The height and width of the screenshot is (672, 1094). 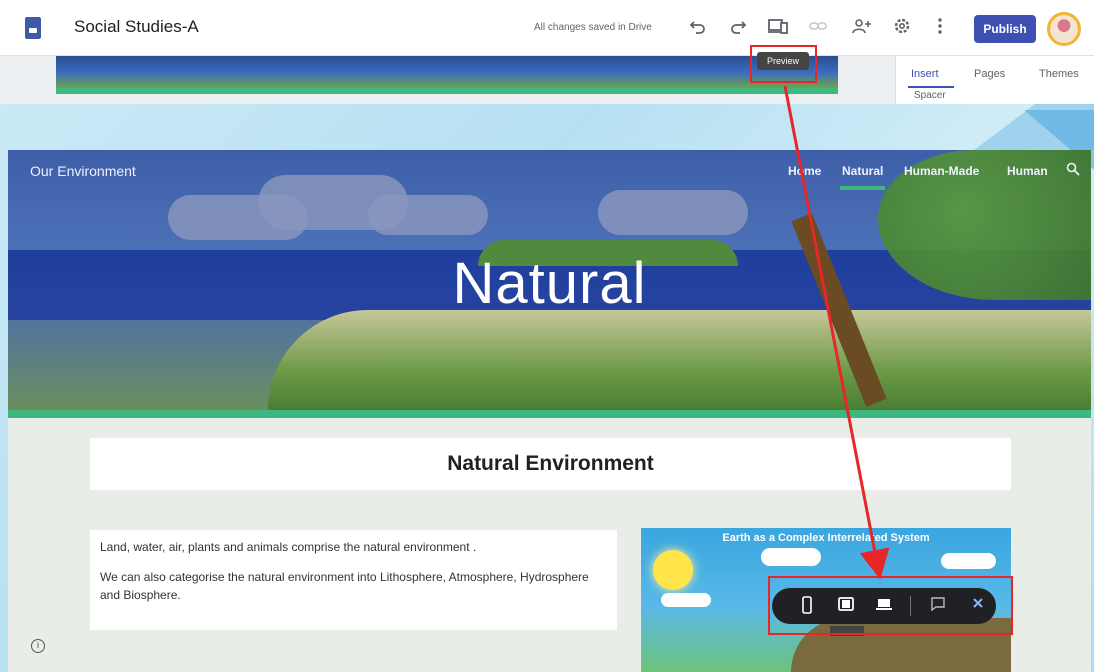 I want to click on hero-stripe, so click(x=549, y=414).